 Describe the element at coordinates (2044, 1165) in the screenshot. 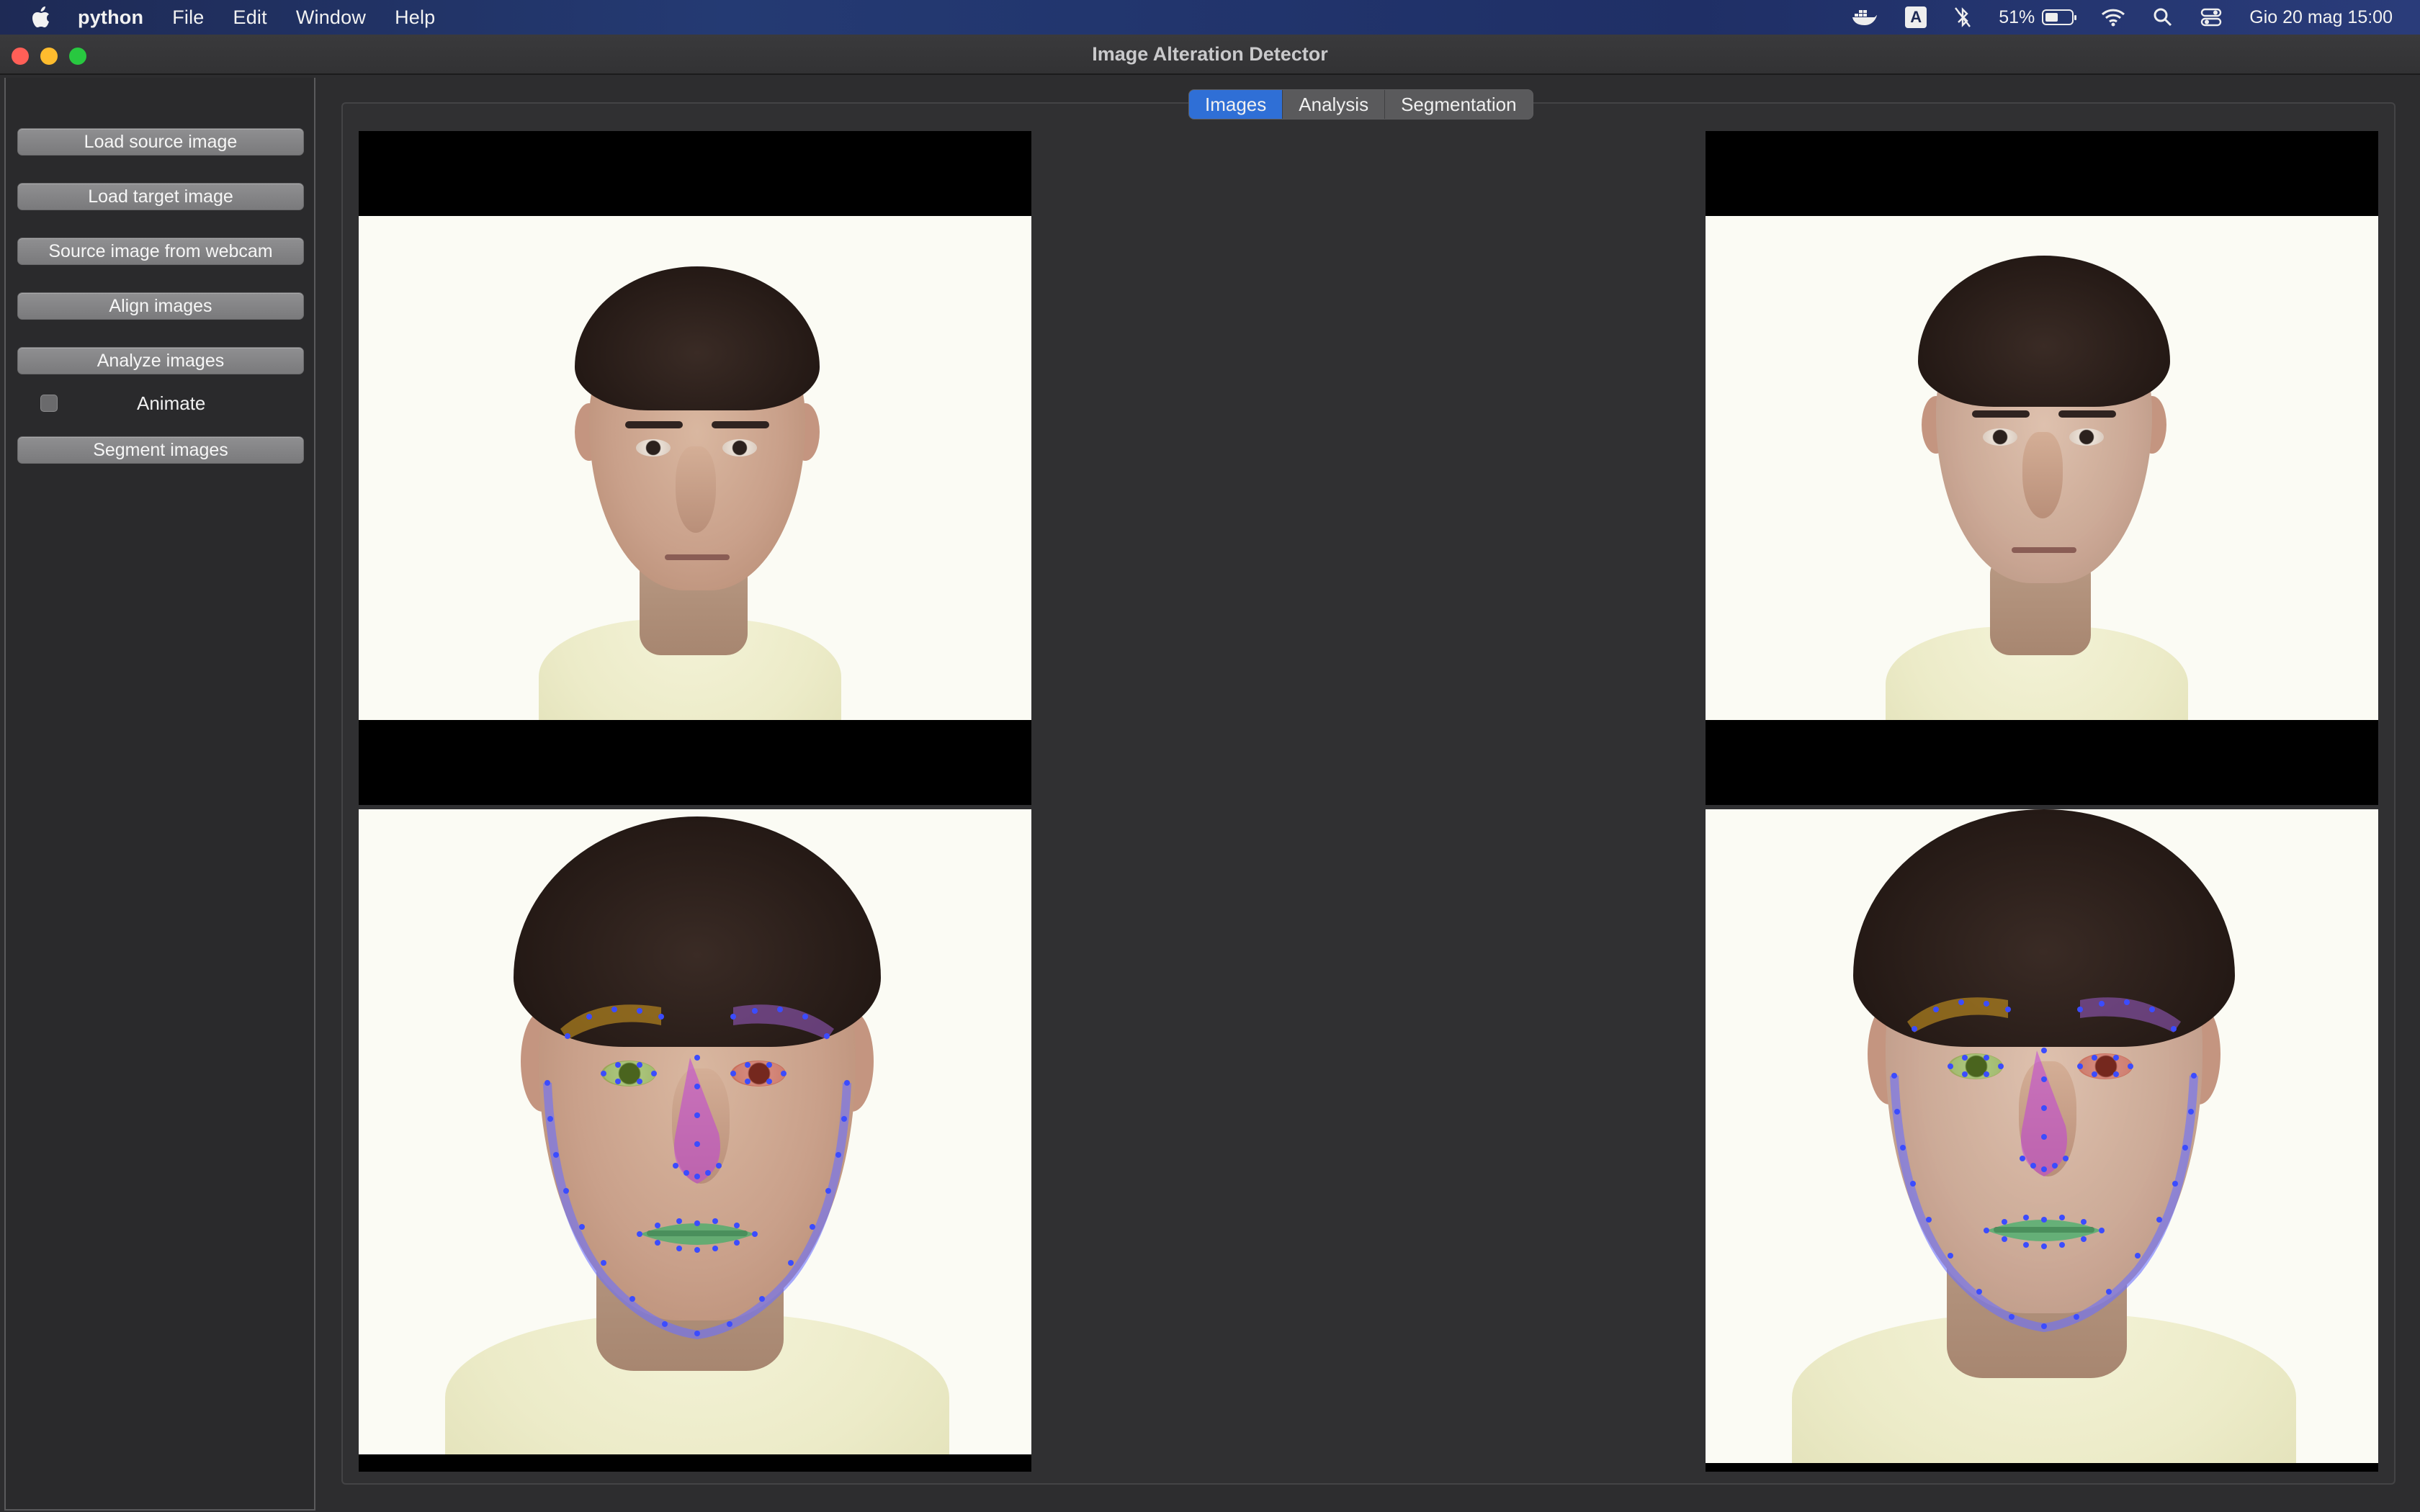

I see `target-landmark-overlay` at that location.